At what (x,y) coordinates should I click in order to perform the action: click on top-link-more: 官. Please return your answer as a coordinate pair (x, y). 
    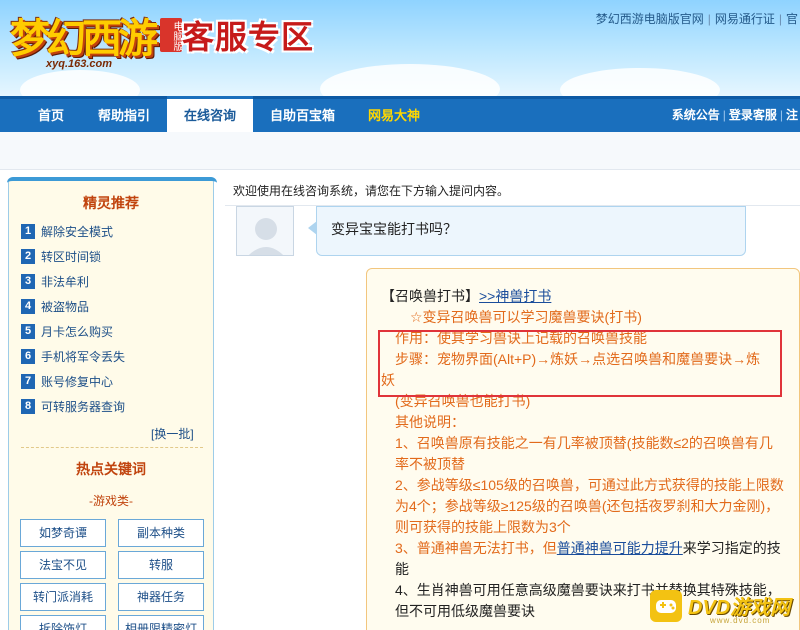
    Looking at the image, I should click on (792, 19).